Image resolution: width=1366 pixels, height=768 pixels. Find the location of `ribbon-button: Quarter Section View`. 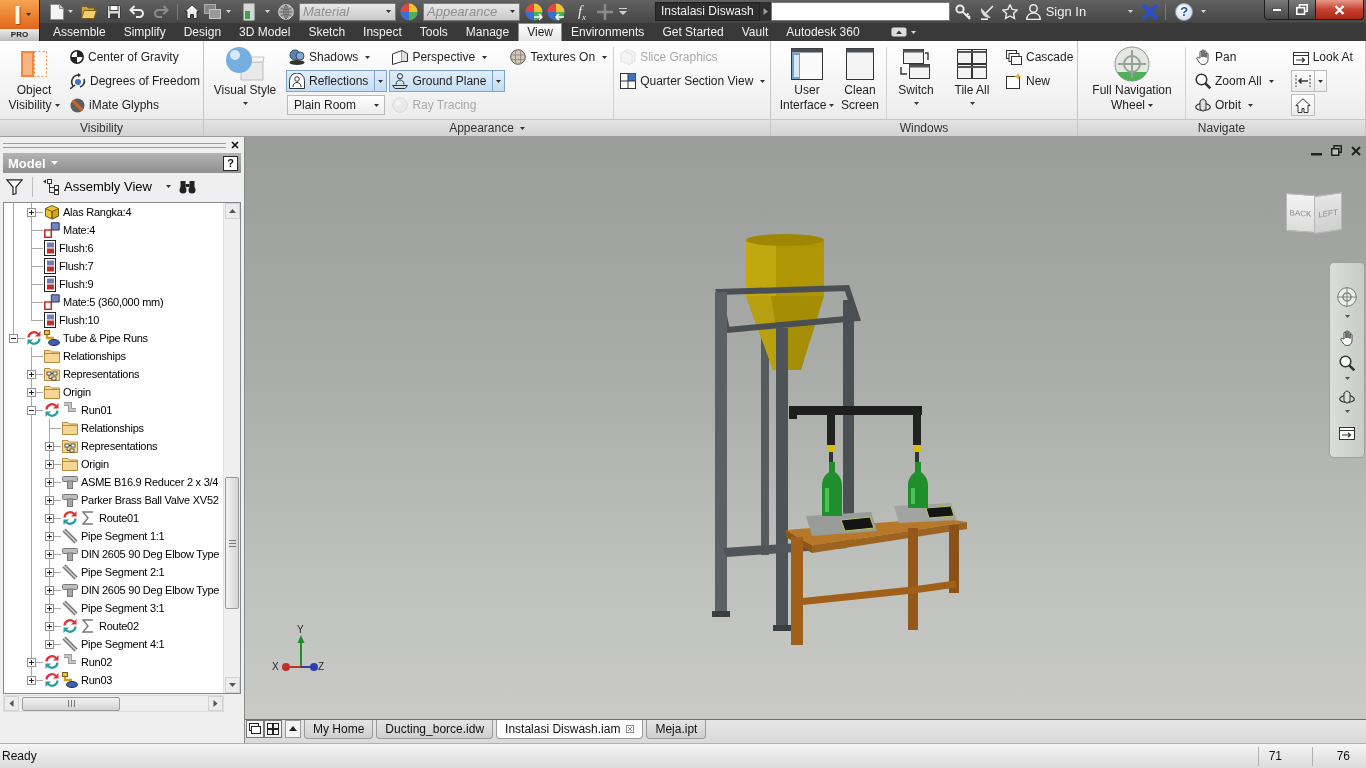

ribbon-button: Quarter Section View is located at coordinates (693, 81).